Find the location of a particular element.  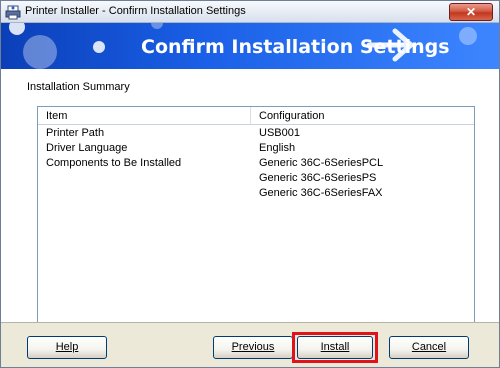

row-item: Printer Path is located at coordinates (75, 133).